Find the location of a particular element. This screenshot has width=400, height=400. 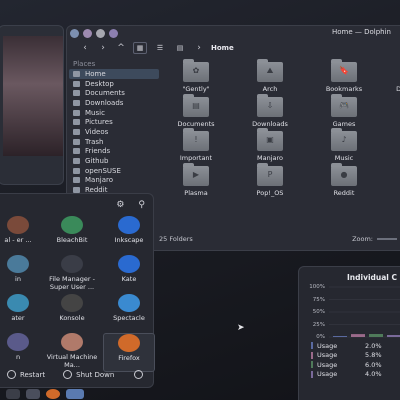

background-window is located at coordinates (32, 105).